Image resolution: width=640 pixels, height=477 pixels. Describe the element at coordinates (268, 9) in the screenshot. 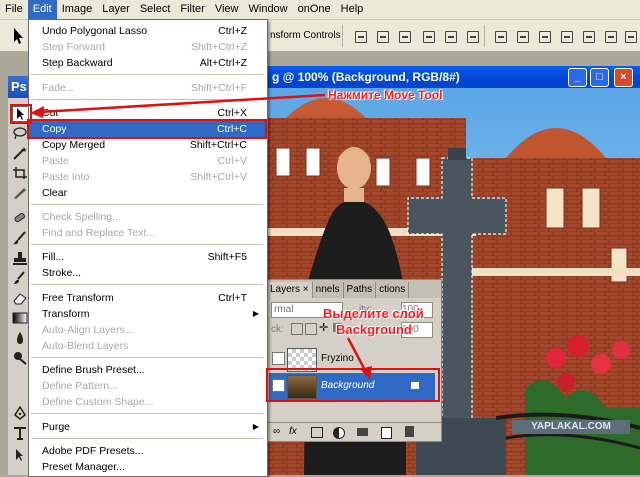

I see `menu-window: Window` at that location.